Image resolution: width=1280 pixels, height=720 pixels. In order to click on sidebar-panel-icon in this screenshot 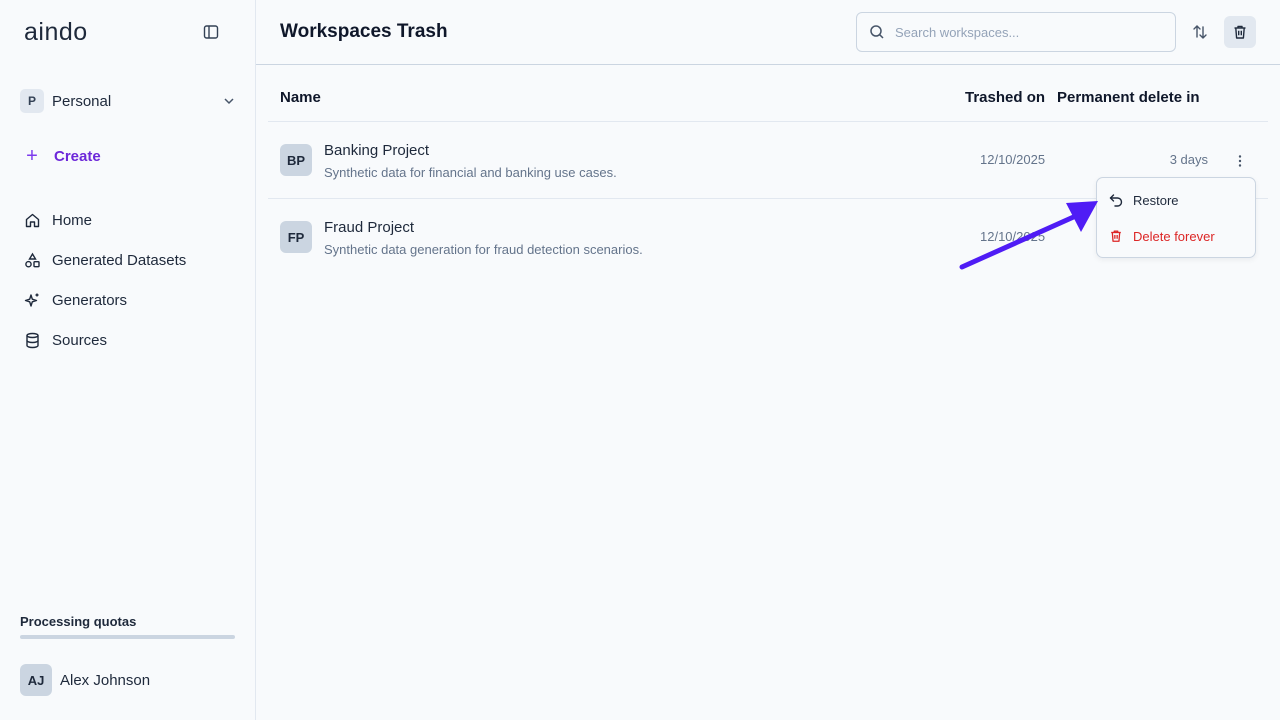, I will do `click(211, 32)`.